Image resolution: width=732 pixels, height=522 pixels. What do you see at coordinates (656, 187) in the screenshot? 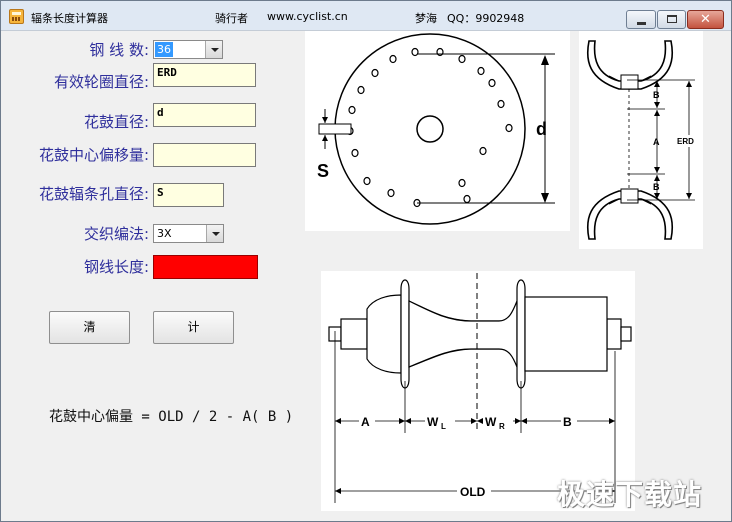
I see `rim-b-bottom-tag: B` at bounding box center [656, 187].